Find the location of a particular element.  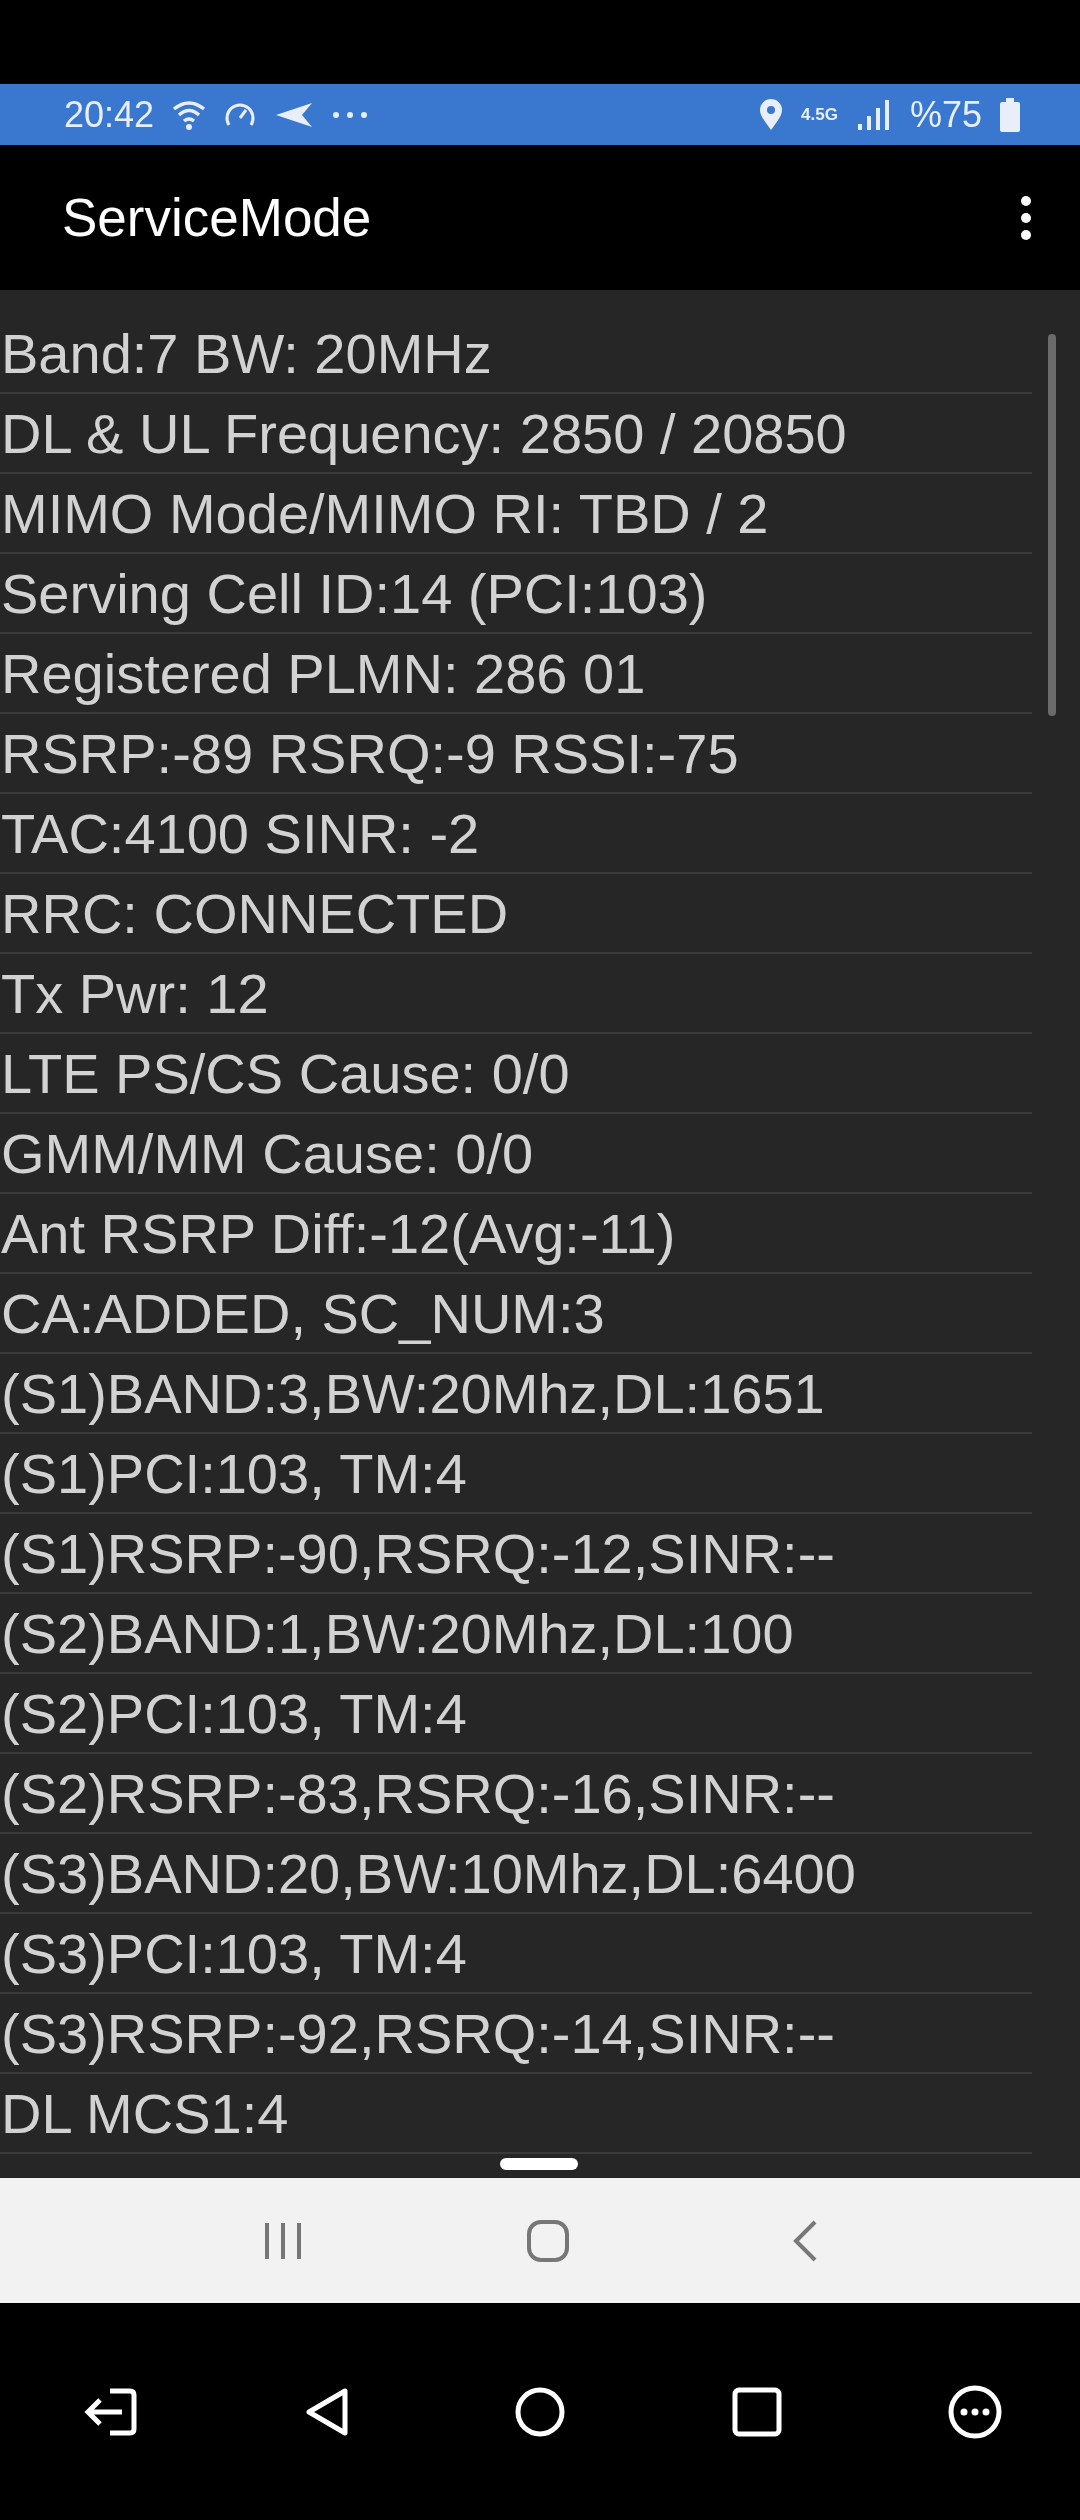

info-line: Registered PLMN: 286 01 is located at coordinates (323, 673).